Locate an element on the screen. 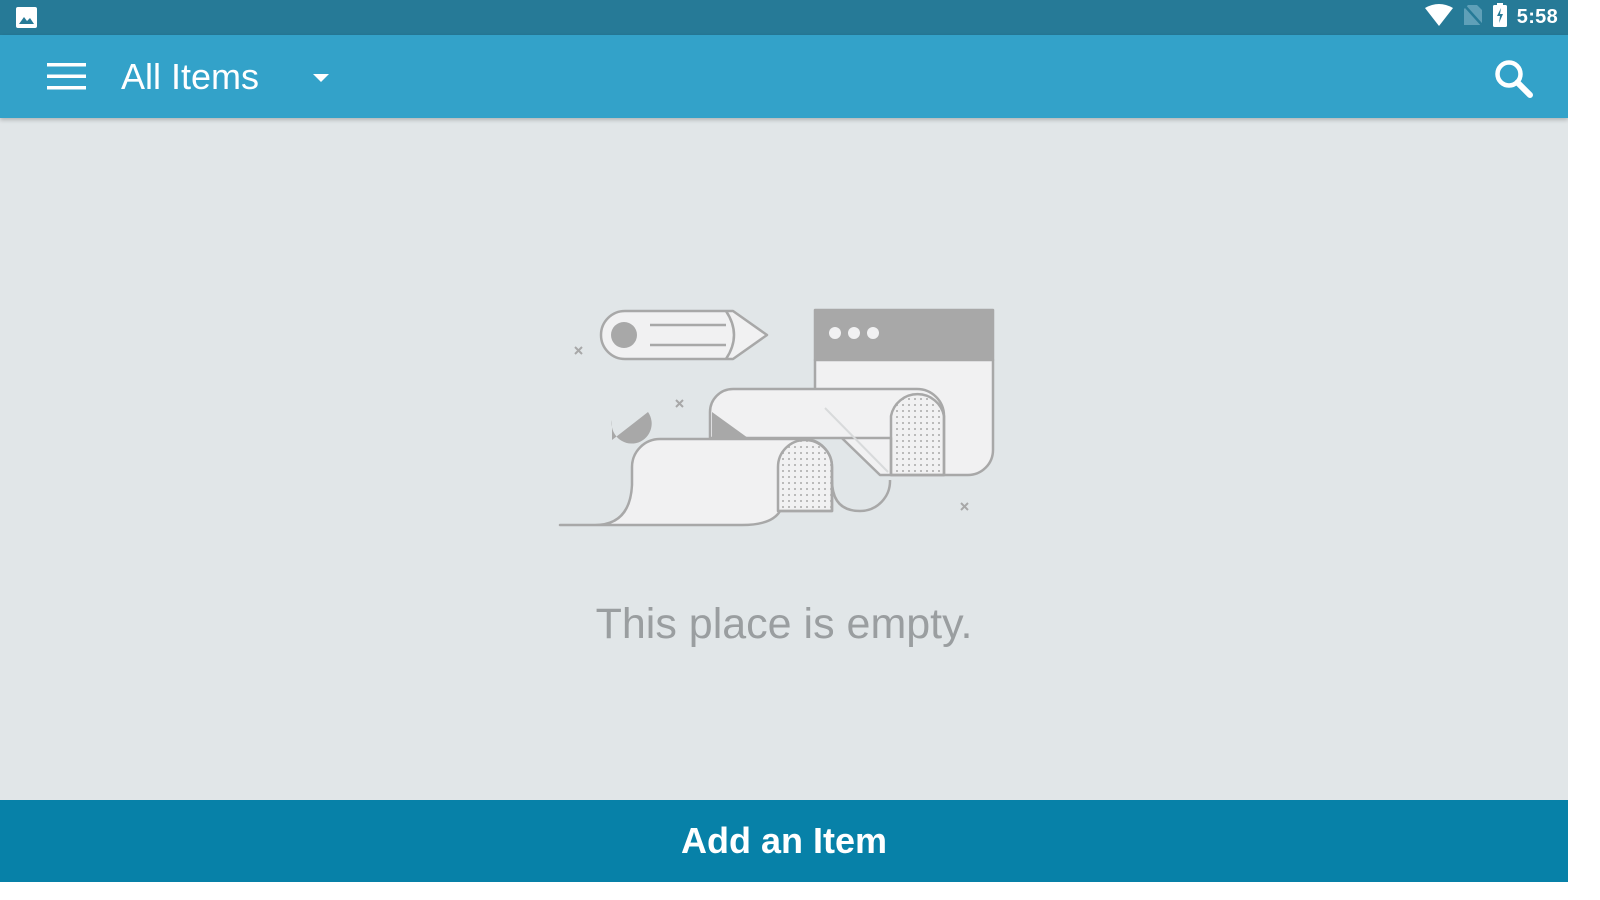  wifi-icon is located at coordinates (1438, 17).